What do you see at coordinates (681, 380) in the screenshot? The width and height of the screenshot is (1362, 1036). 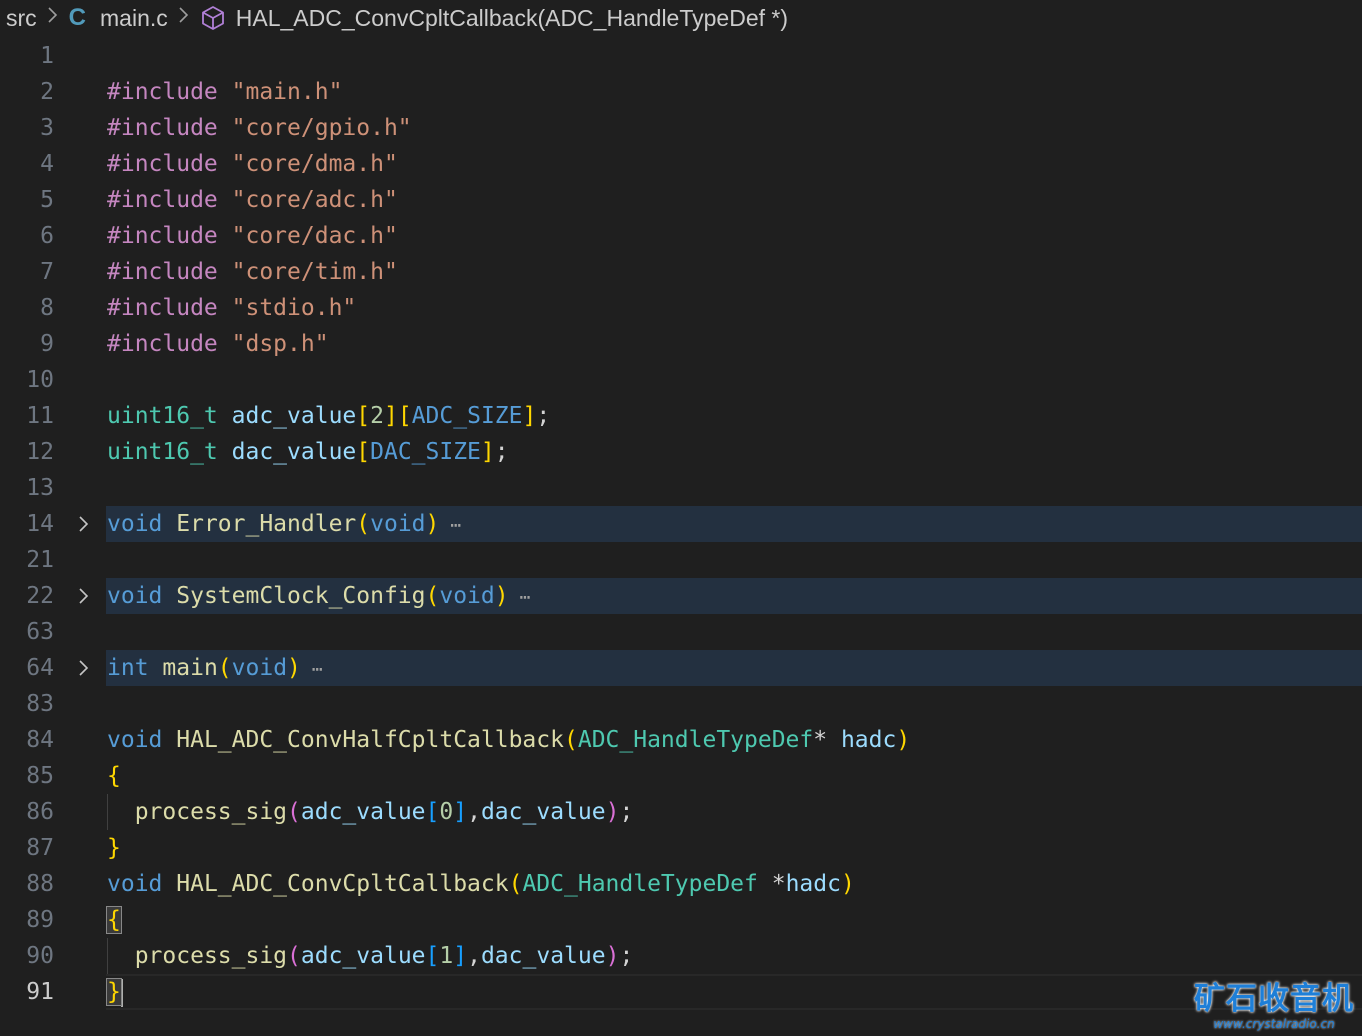 I see `code-line: 10` at bounding box center [681, 380].